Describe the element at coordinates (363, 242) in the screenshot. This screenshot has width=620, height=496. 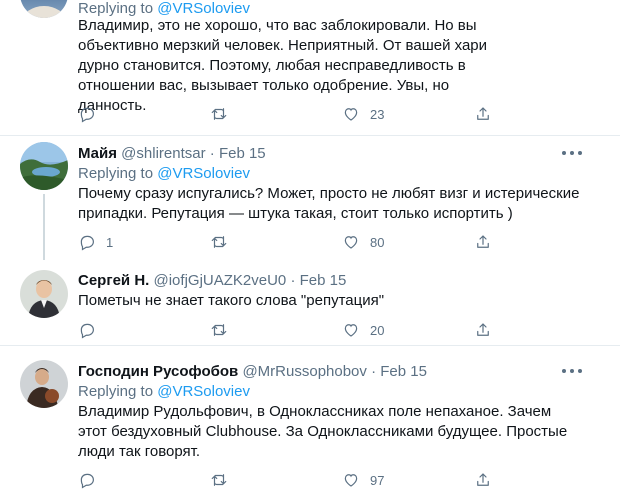
I see `like-button: 80` at that location.